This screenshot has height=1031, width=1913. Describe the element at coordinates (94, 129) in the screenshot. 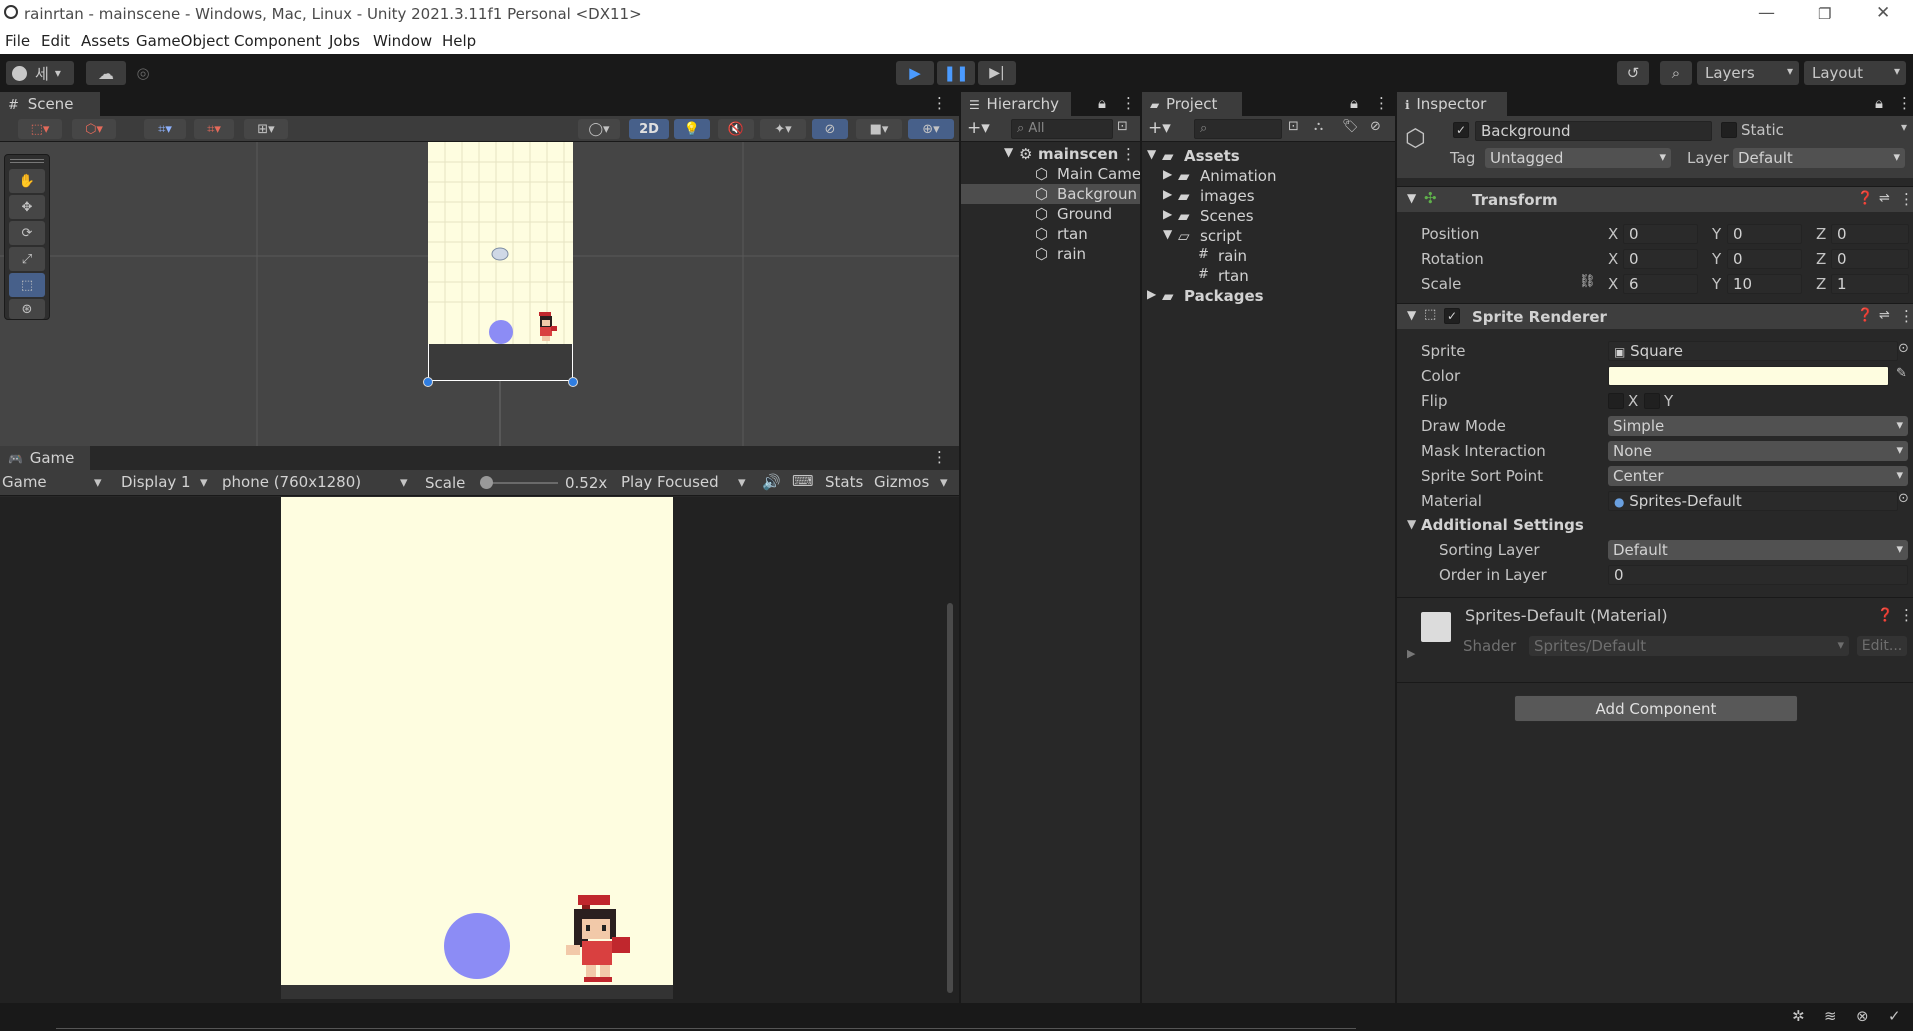

I see `shading-button: ⬡▾` at that location.